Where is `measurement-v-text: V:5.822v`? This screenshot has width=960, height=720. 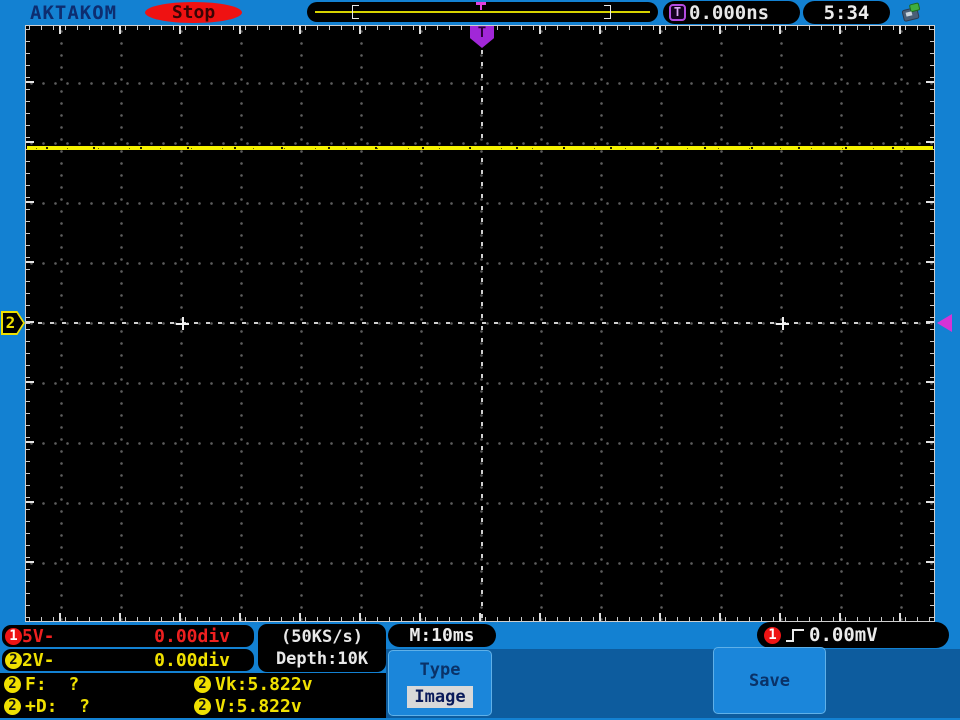 measurement-v-text: V:5.822v is located at coordinates (258, 706).